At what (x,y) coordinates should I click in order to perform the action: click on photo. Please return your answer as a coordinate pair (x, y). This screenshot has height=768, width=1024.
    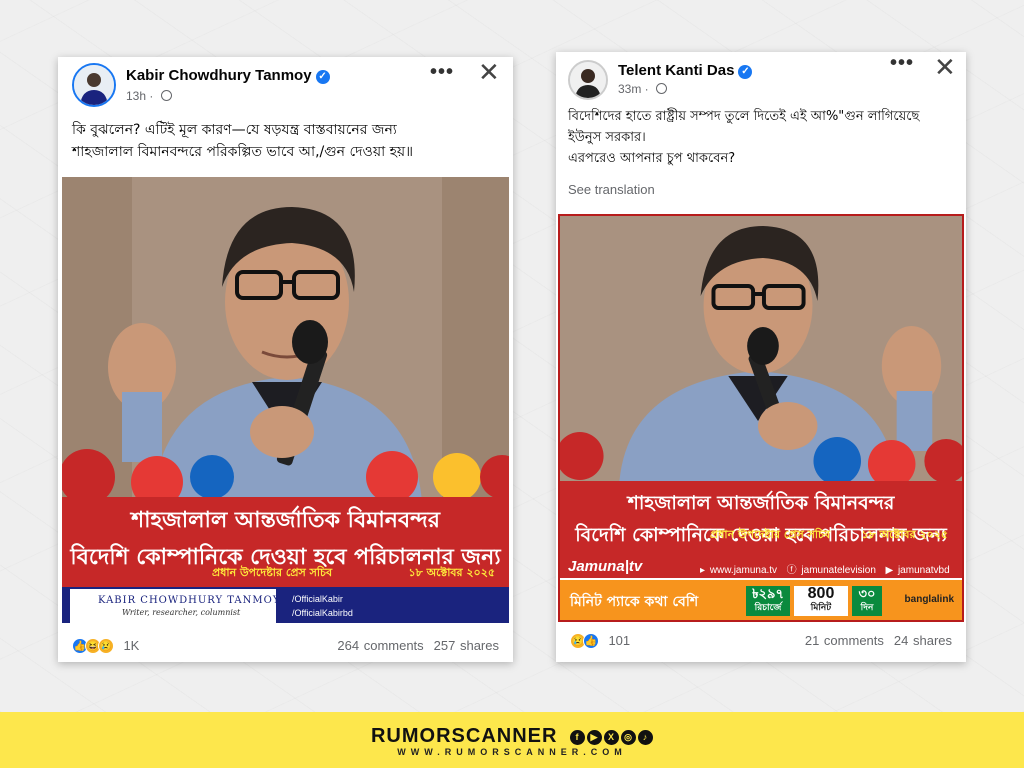
    Looking at the image, I should click on (761, 348).